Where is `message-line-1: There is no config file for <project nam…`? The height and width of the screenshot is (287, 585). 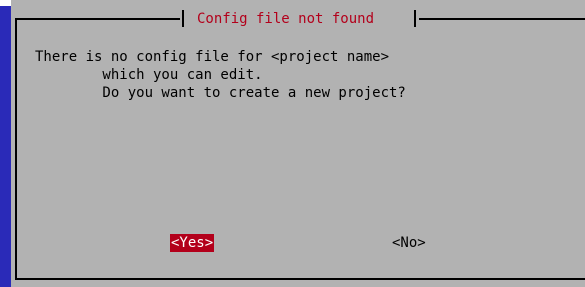
message-line-1: There is no config file for <project nam… is located at coordinates (212, 57).